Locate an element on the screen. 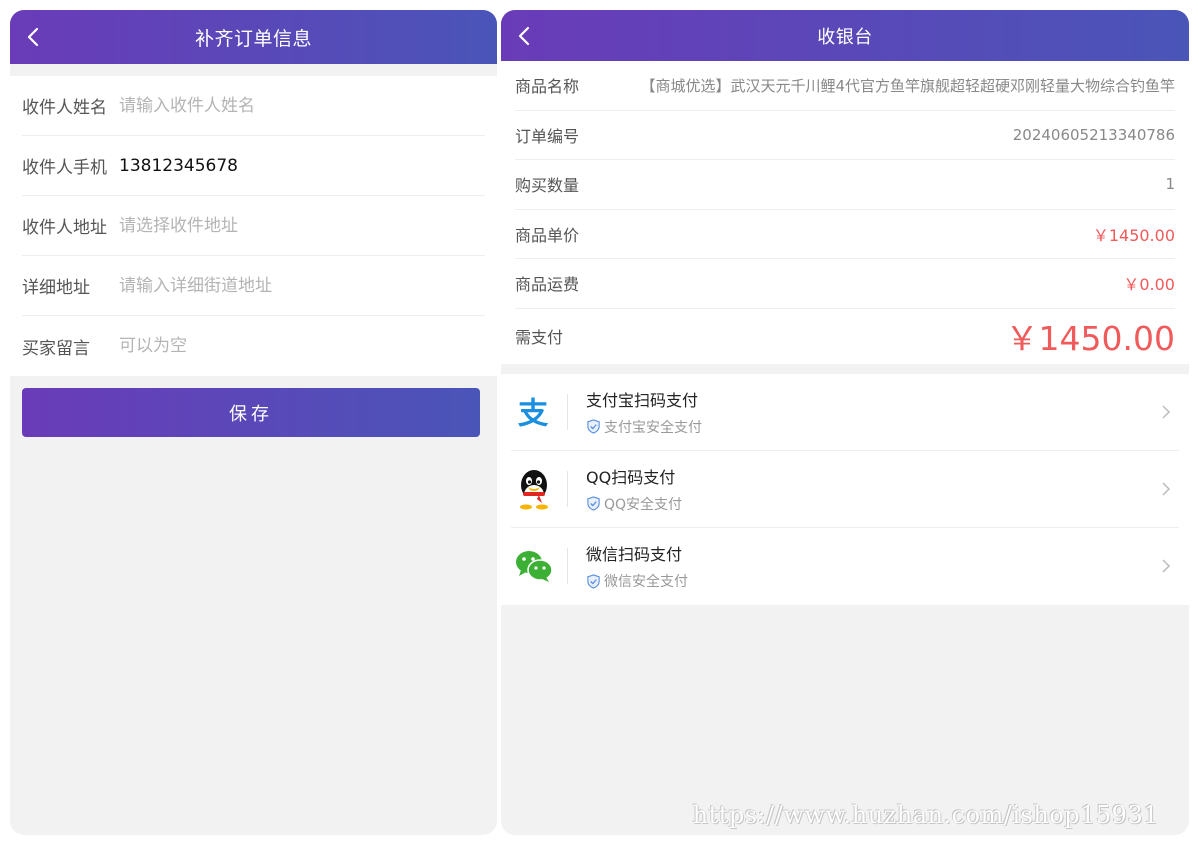  info-row-quantity: 购买数量 1 is located at coordinates (845, 185).